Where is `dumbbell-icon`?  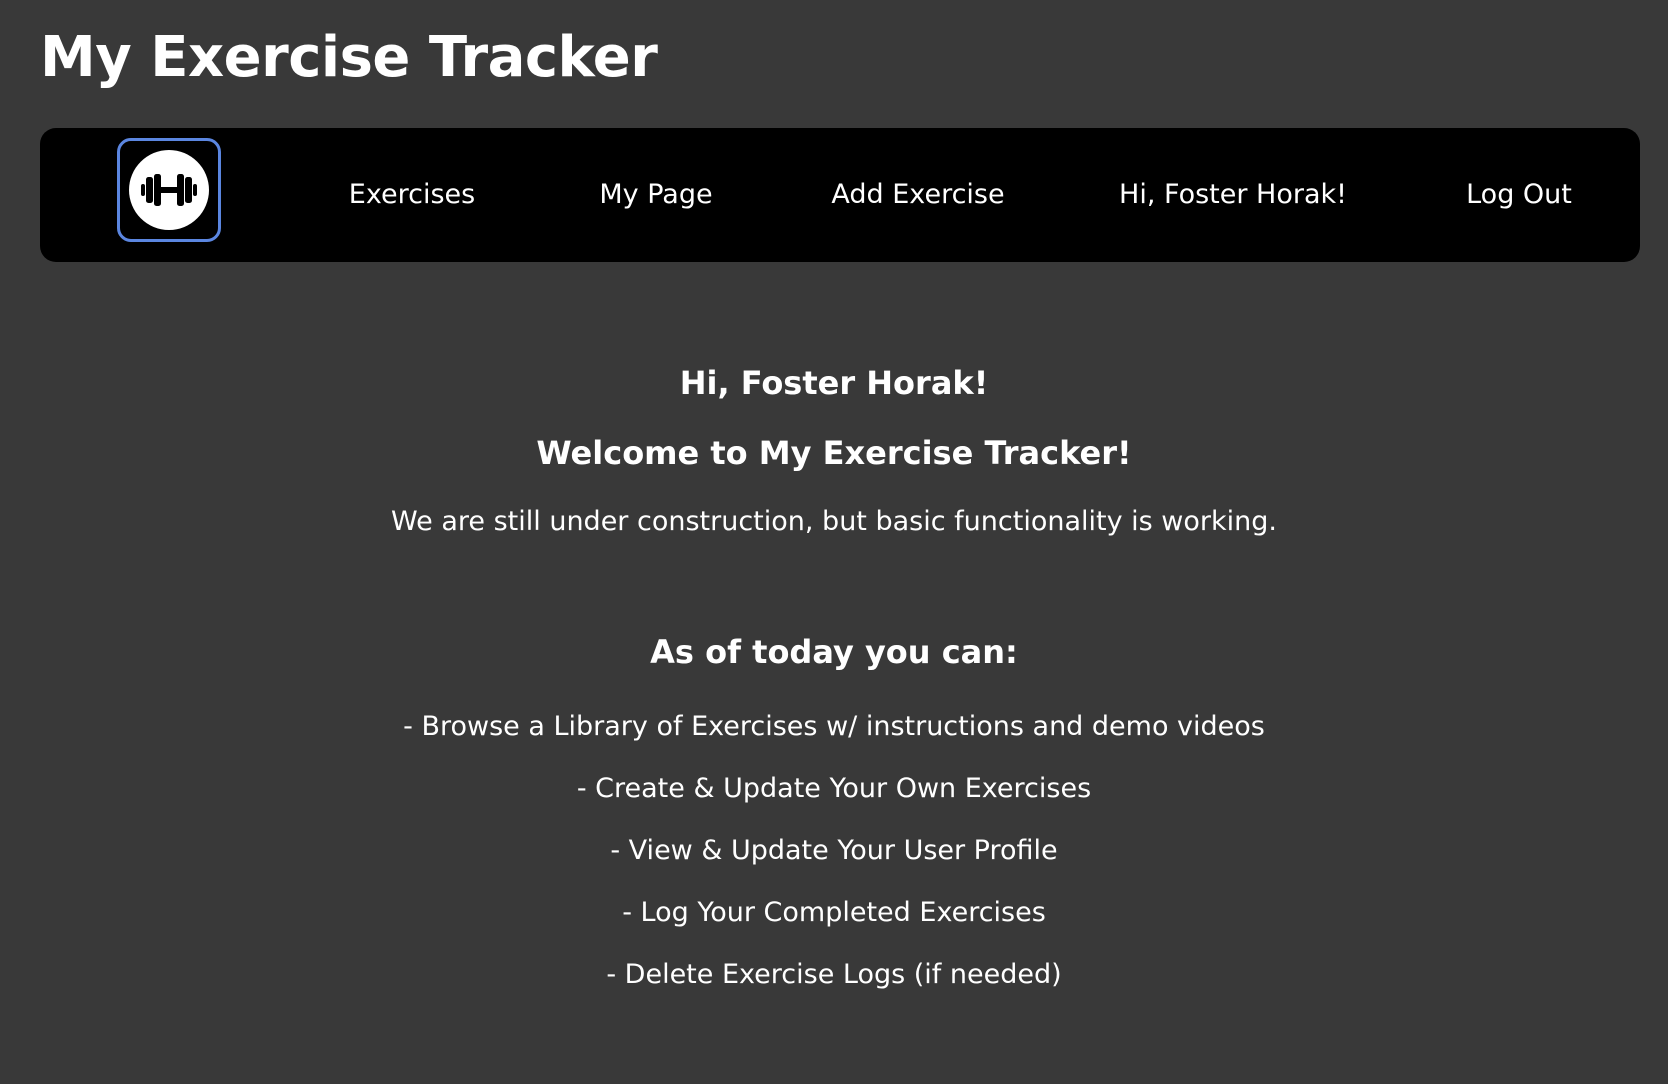
dumbbell-icon is located at coordinates (169, 190).